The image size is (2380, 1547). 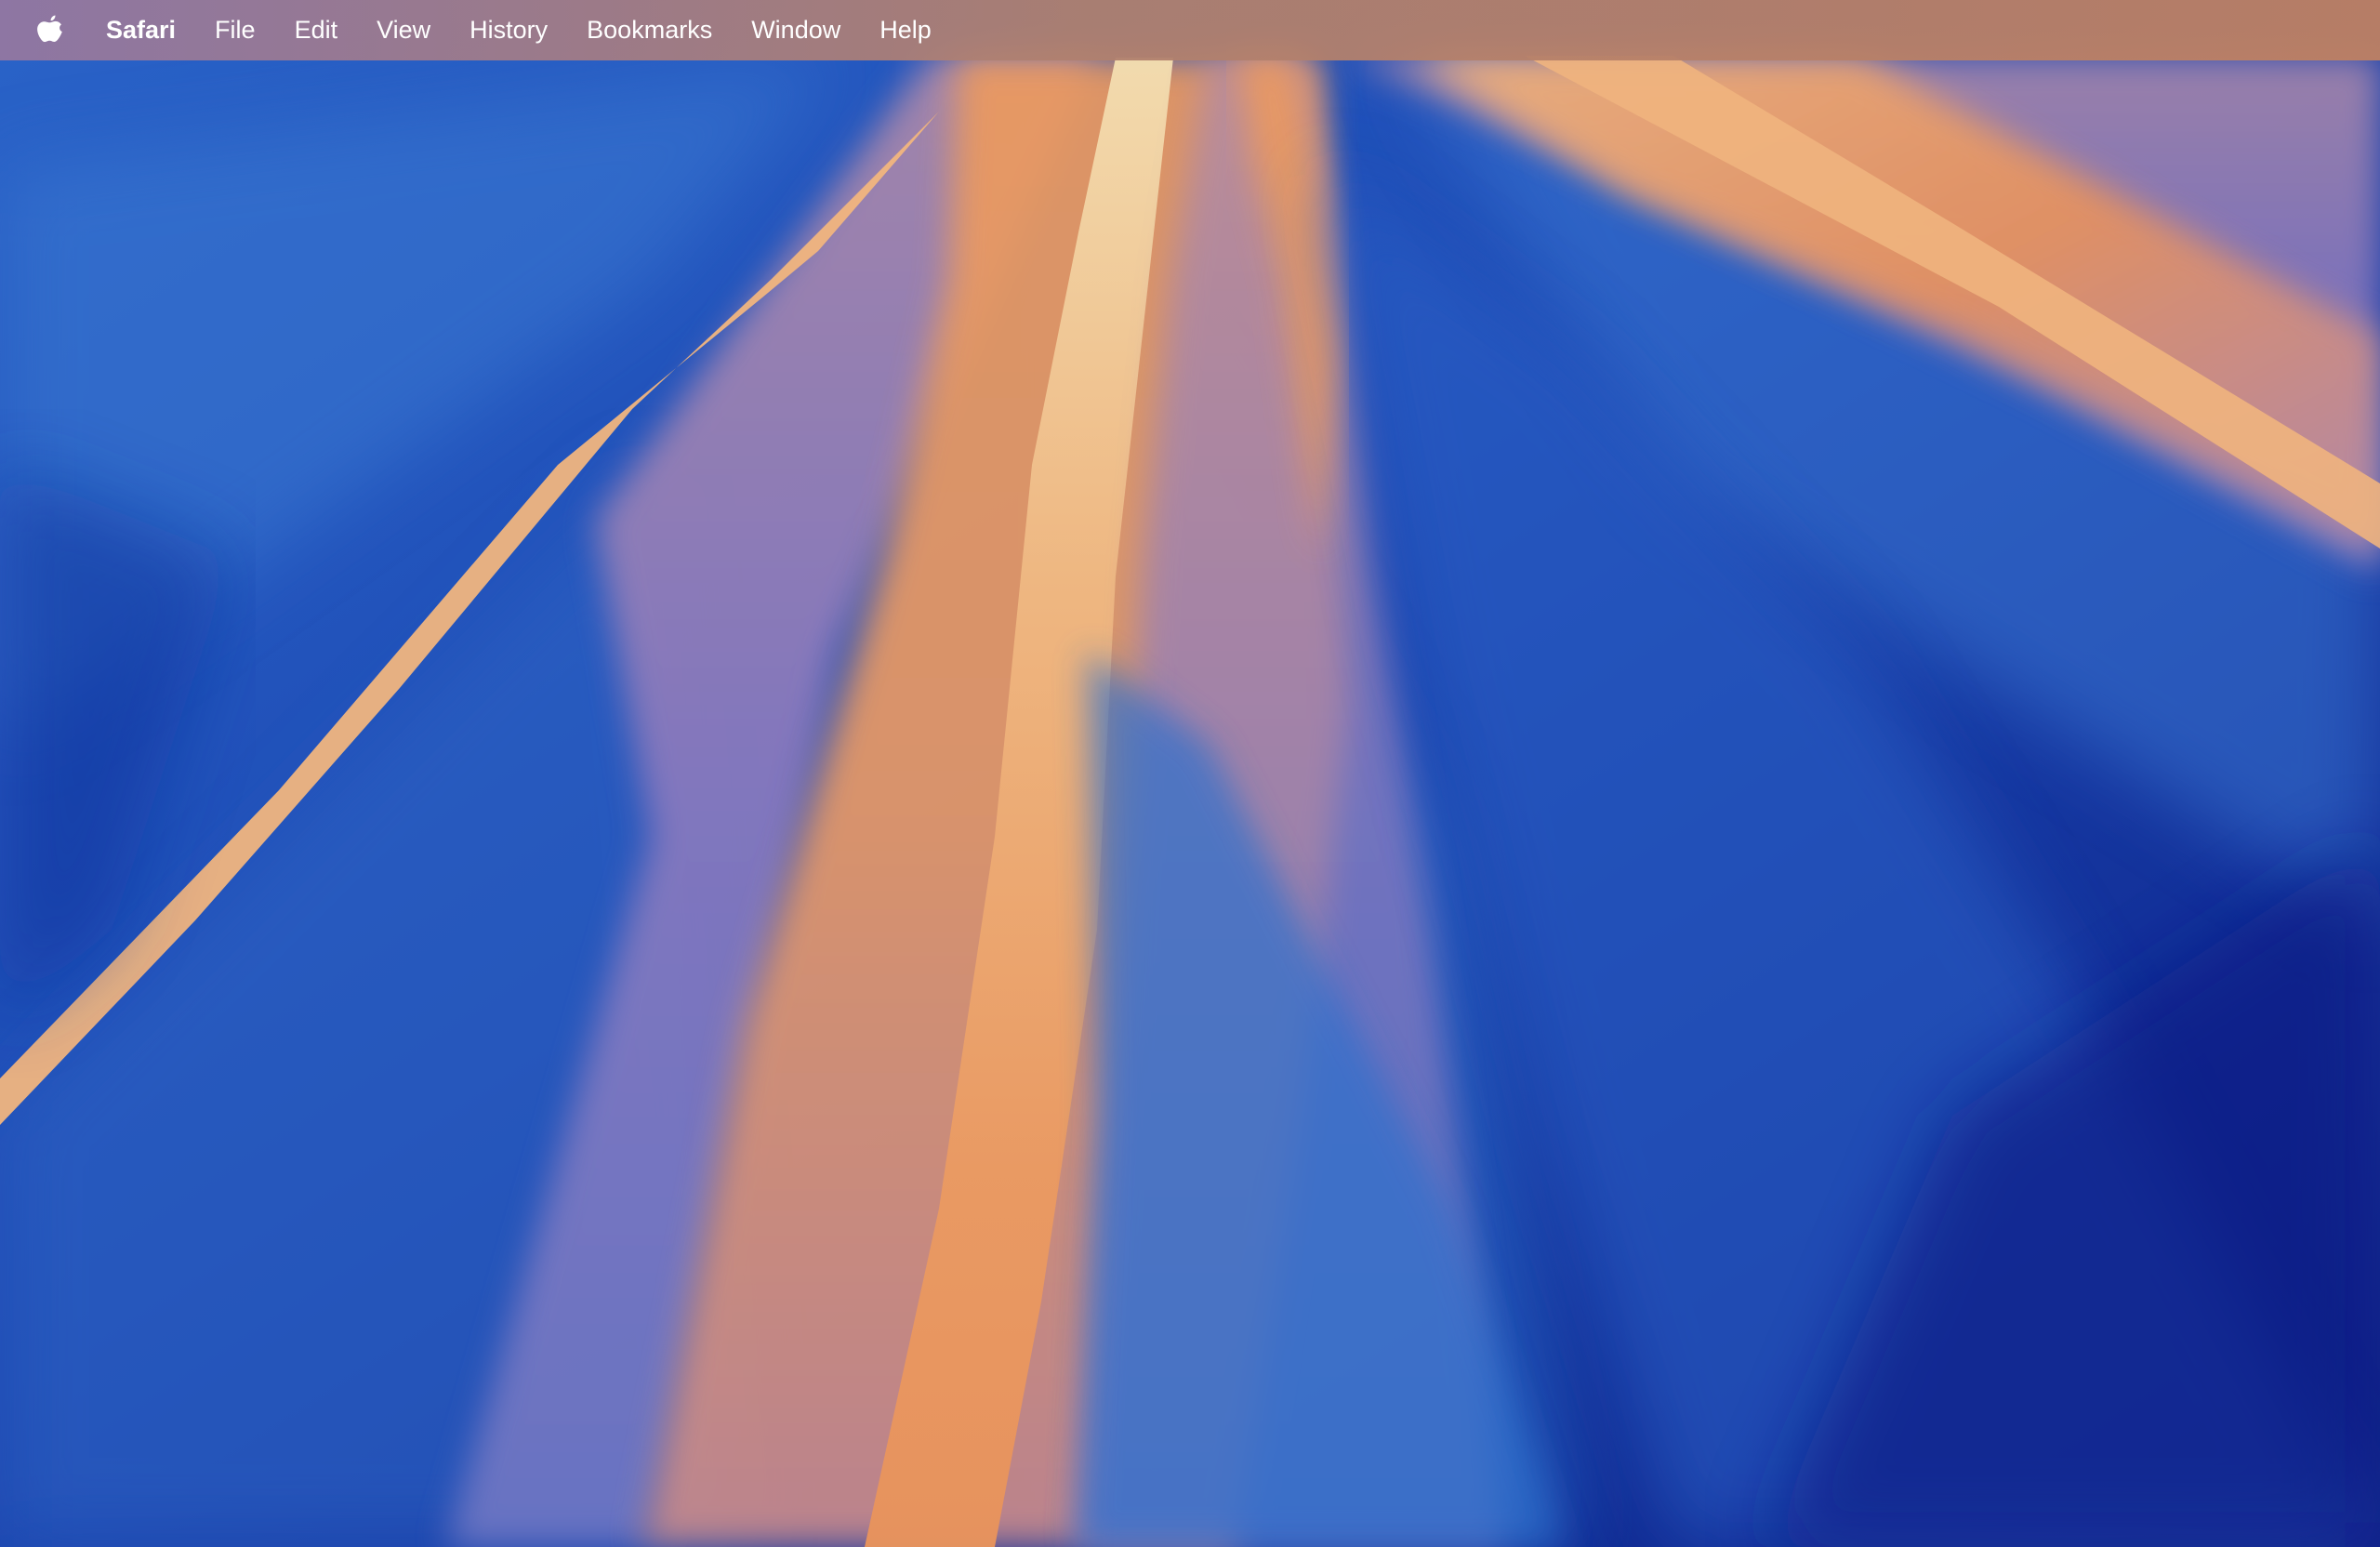 I want to click on menu-window: Window, so click(x=796, y=30).